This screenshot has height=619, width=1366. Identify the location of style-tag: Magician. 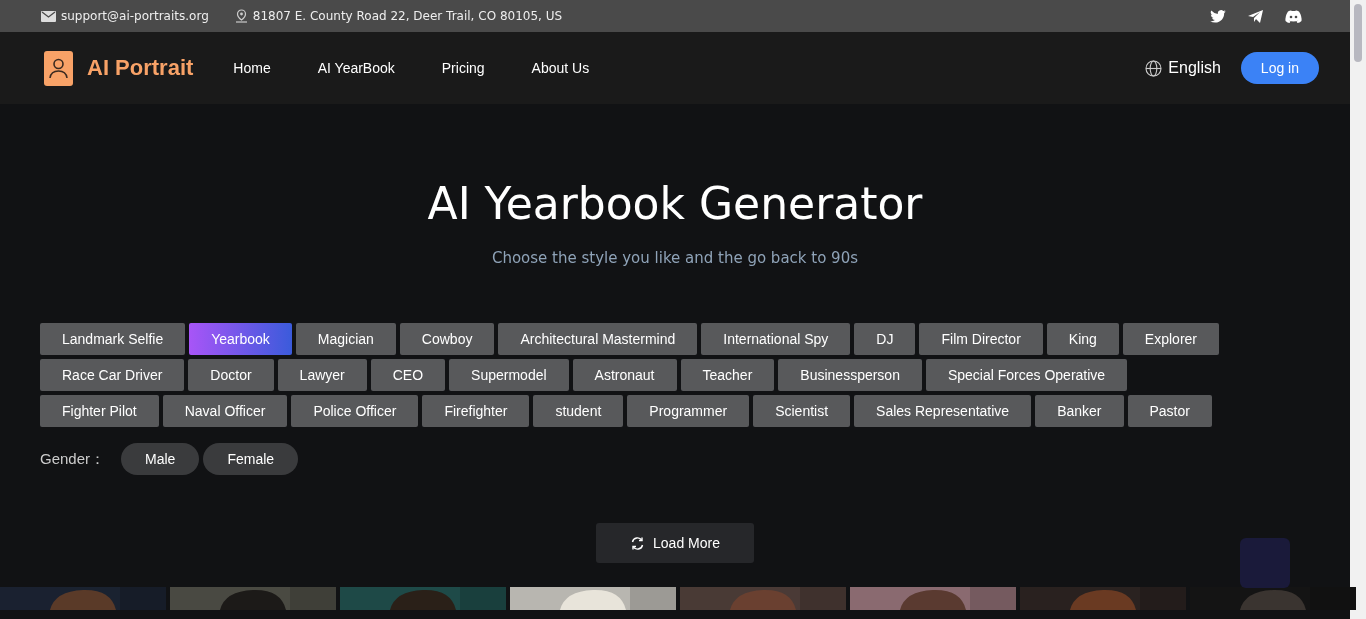
(345, 339).